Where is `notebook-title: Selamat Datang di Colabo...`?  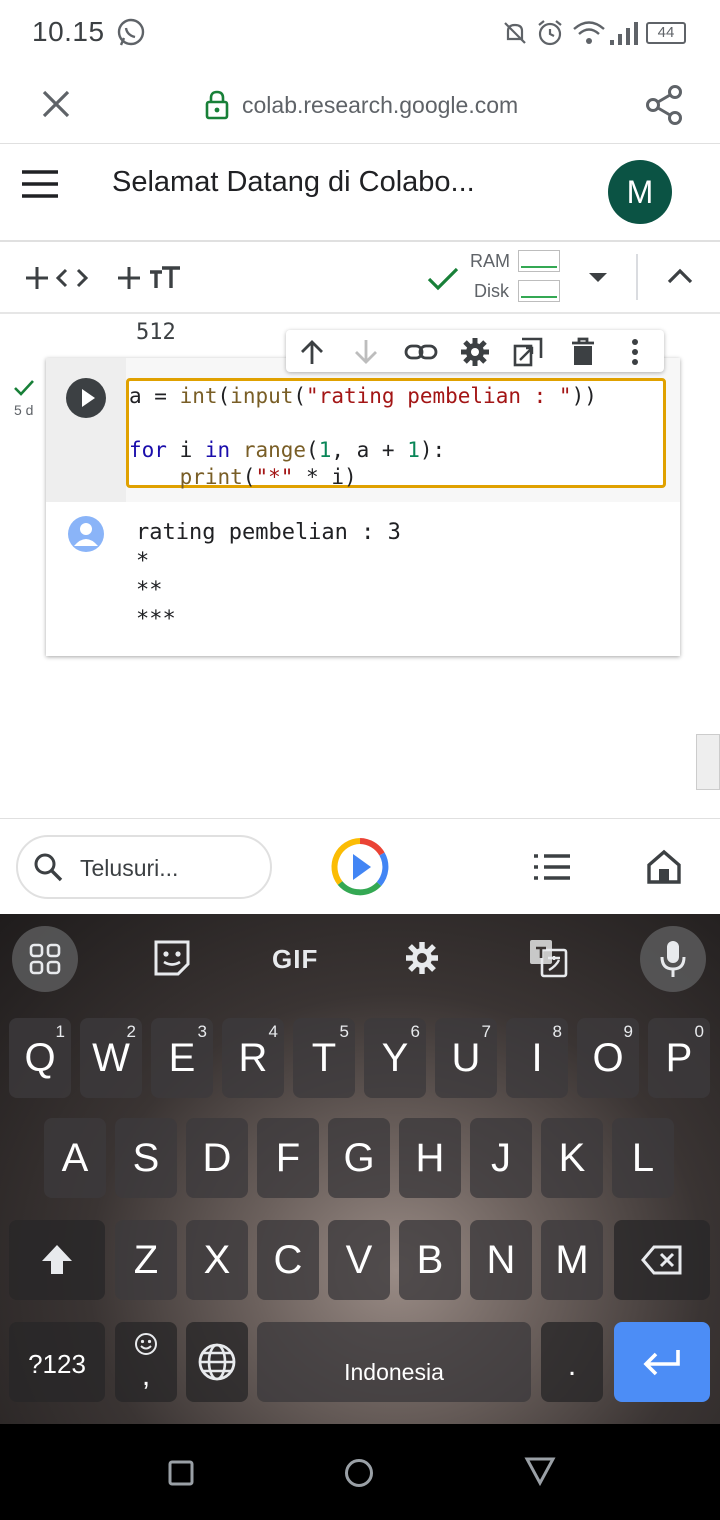 notebook-title: Selamat Datang di Colabo... is located at coordinates (293, 182).